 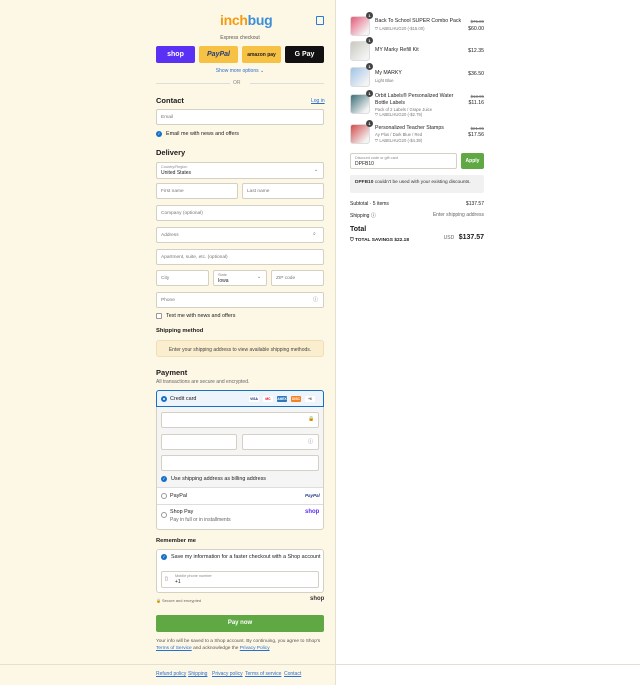 What do you see at coordinates (373, 216) in the screenshot?
I see `shipping-help-icon: ⓘ` at bounding box center [373, 216].